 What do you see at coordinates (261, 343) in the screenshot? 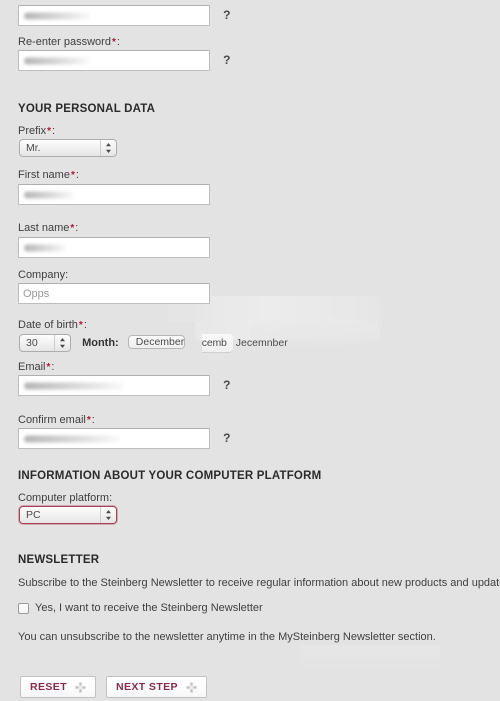
I see `month-render-artifact-2: Jecemnber` at bounding box center [261, 343].